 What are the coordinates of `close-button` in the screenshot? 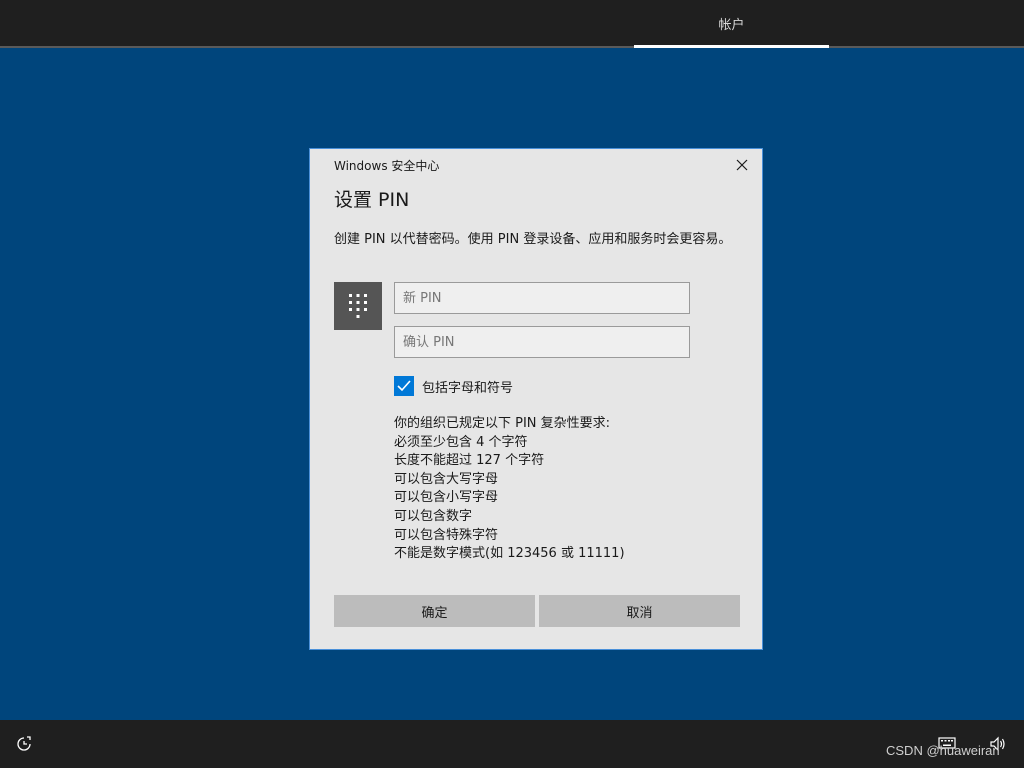 It's located at (742, 165).